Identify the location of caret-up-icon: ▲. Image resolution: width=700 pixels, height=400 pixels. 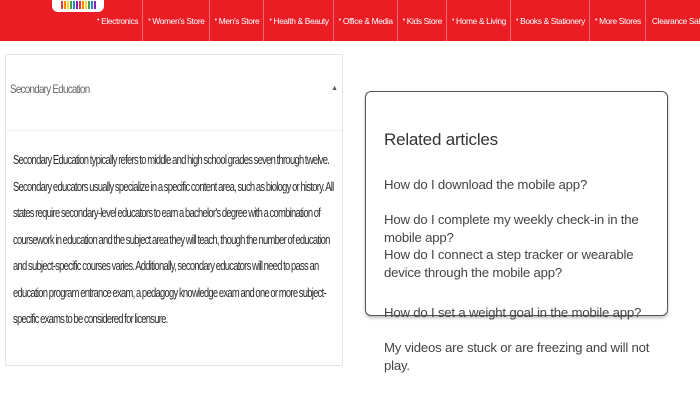
(334, 88).